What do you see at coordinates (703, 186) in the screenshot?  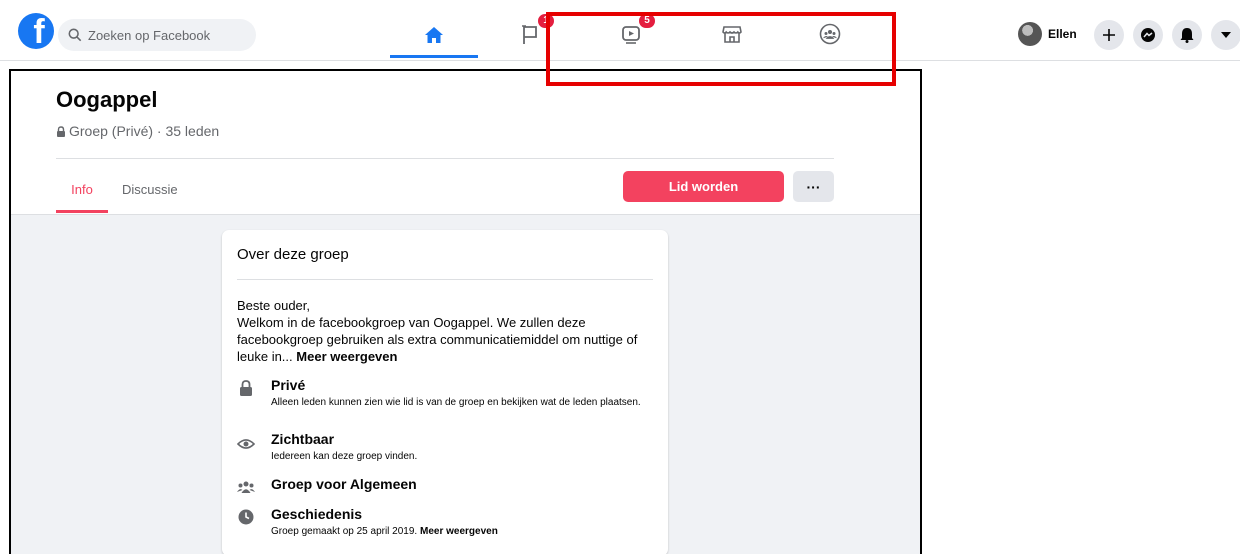 I see `join-group-button: Lid worden` at bounding box center [703, 186].